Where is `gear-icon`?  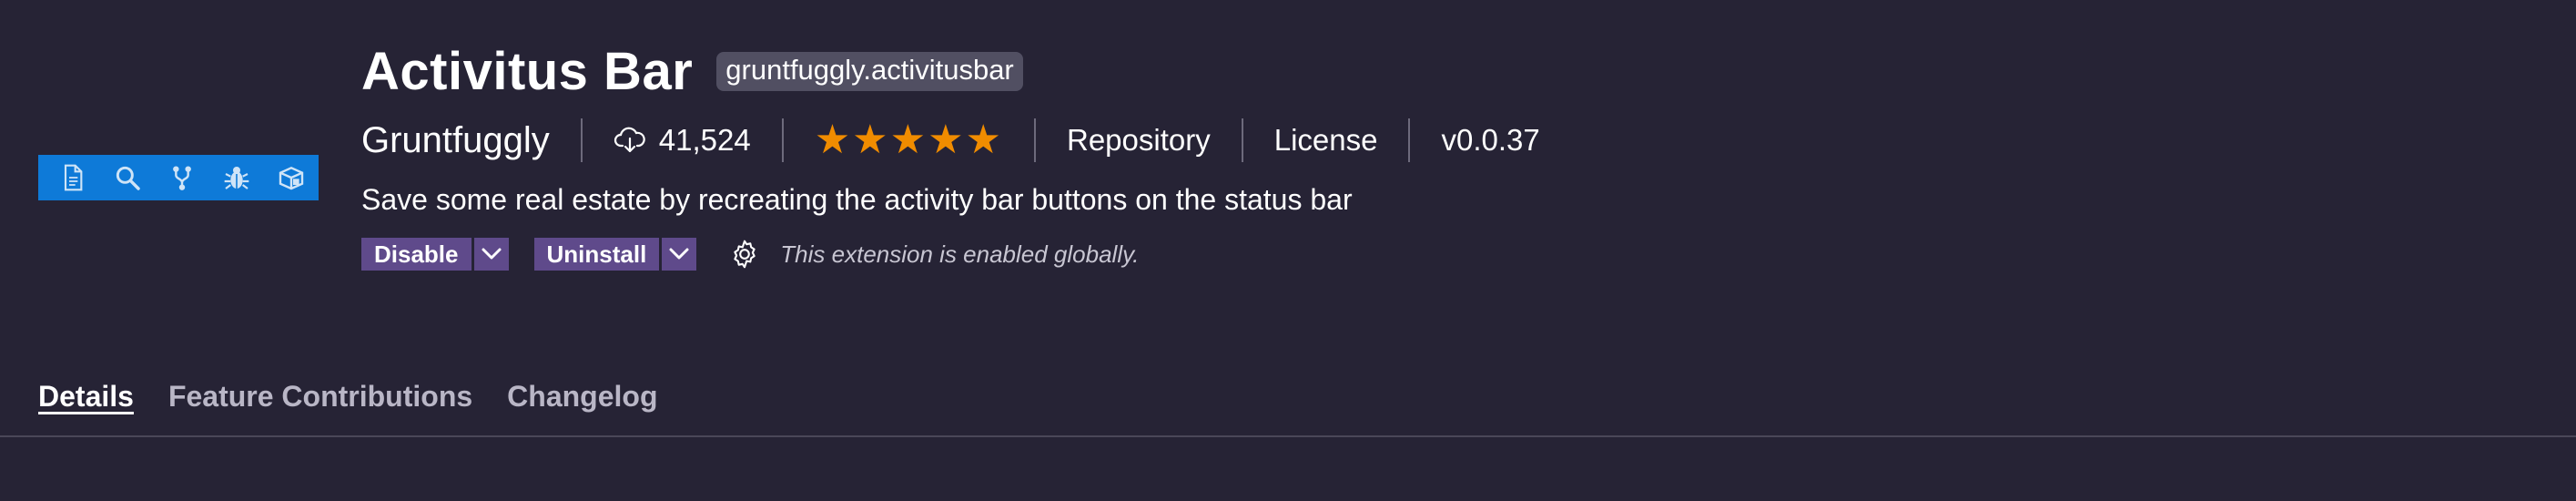
gear-icon is located at coordinates (745, 254).